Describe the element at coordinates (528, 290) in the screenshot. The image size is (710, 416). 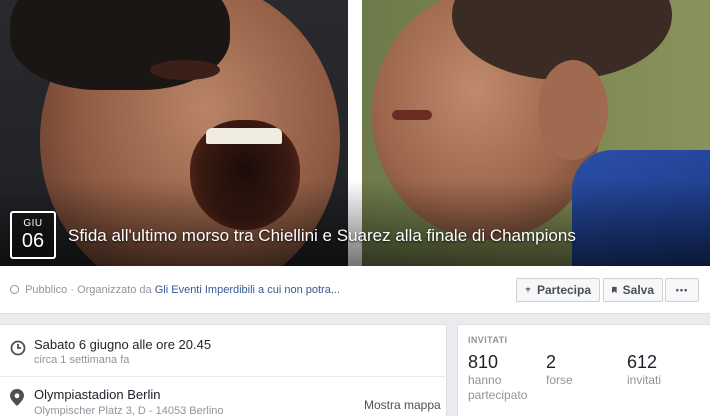
I see `join-icon` at that location.